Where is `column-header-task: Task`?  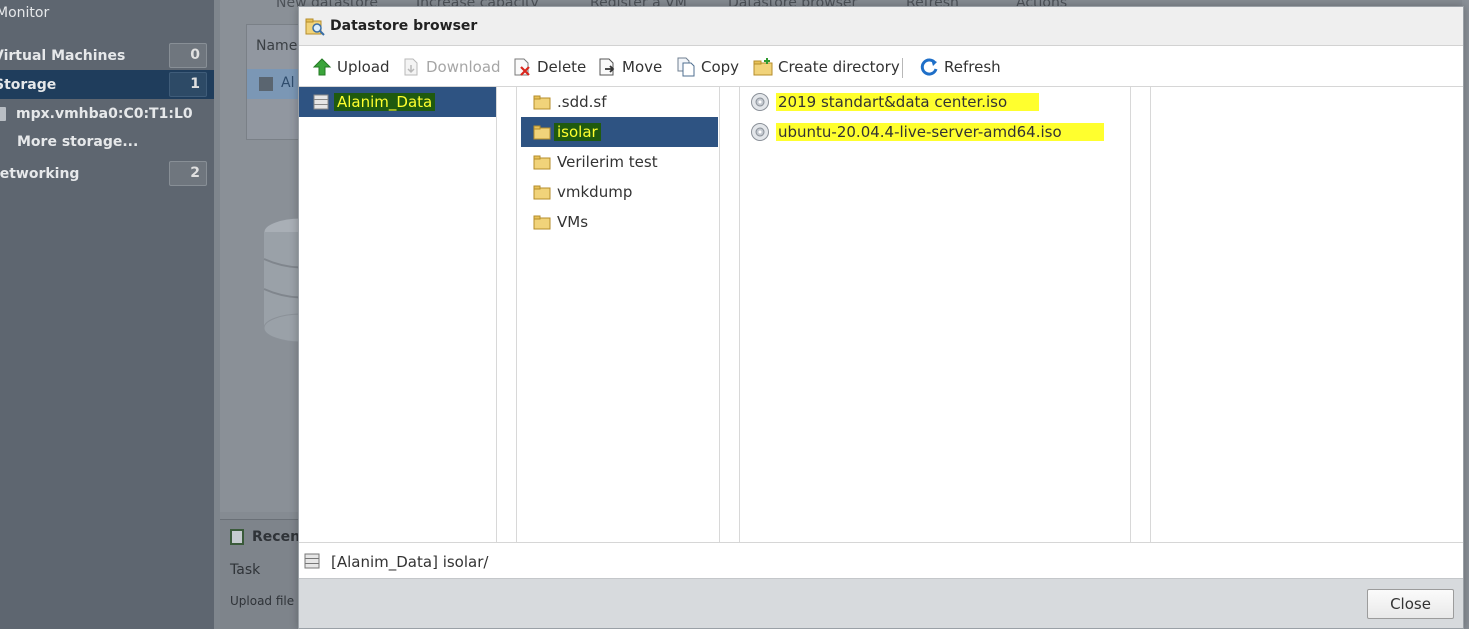 column-header-task: Task is located at coordinates (245, 570).